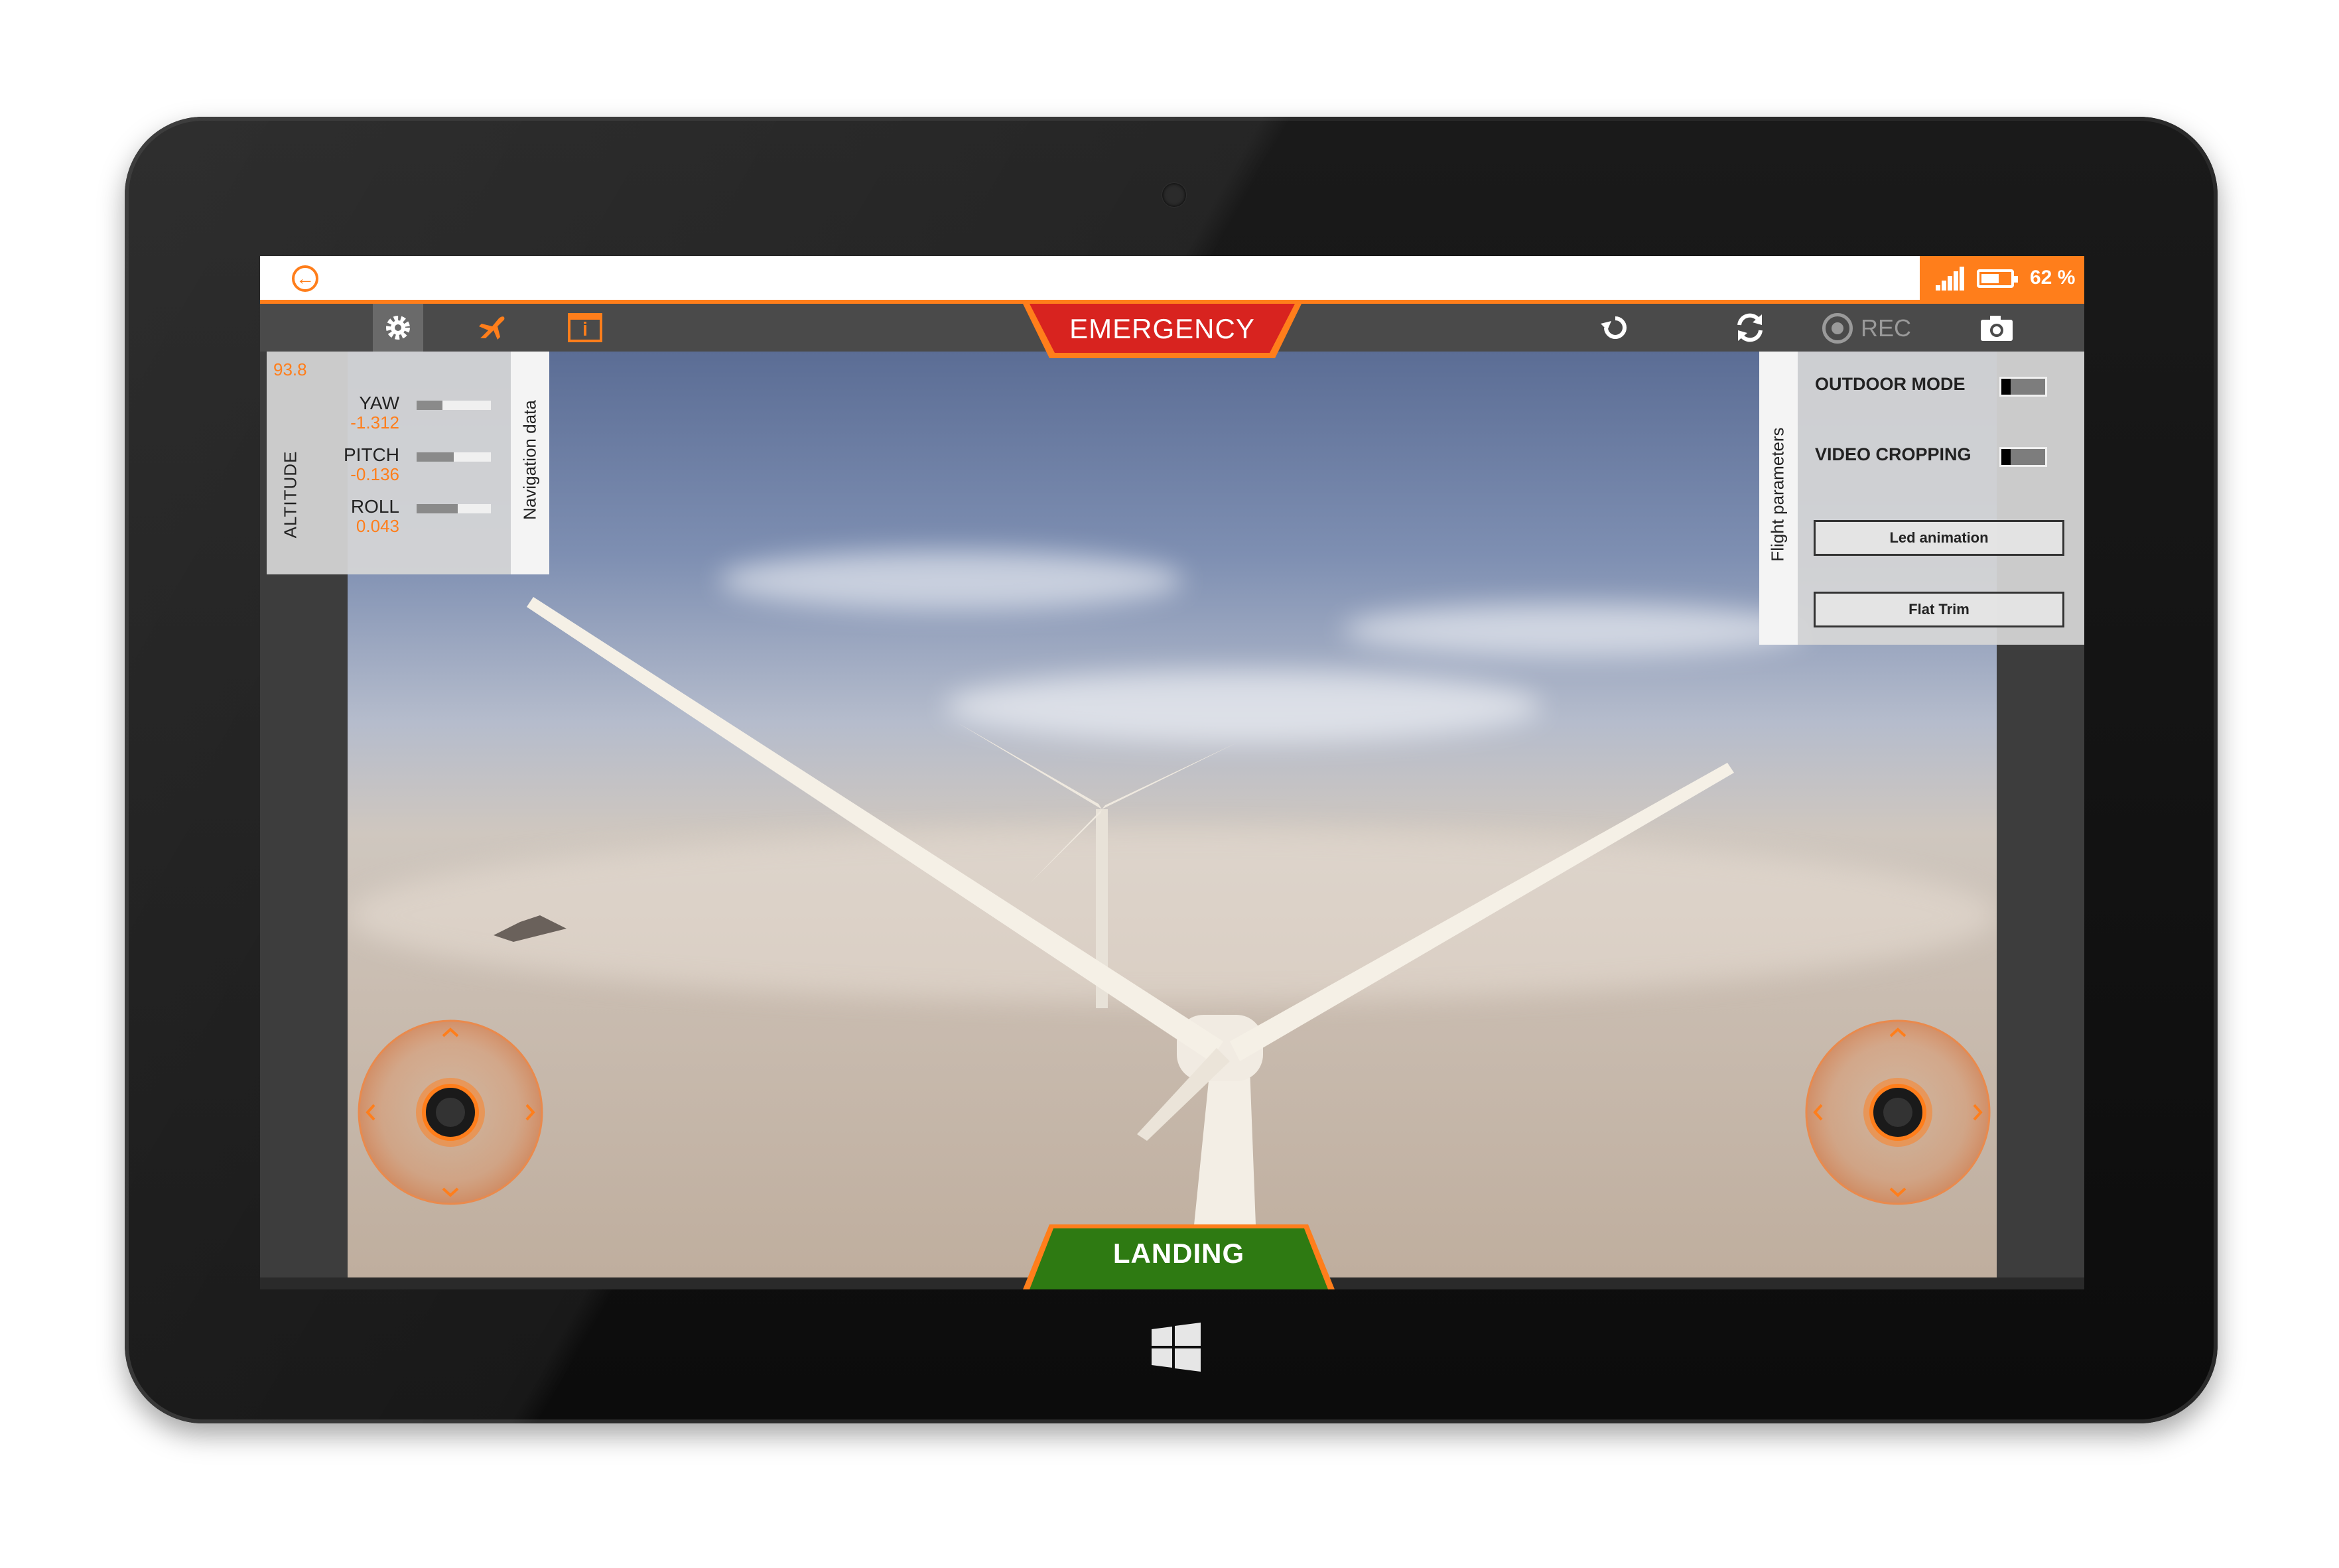 This screenshot has width=2339, height=1568. Describe the element at coordinates (374, 507) in the screenshot. I see `roll-label: ROLL` at that location.